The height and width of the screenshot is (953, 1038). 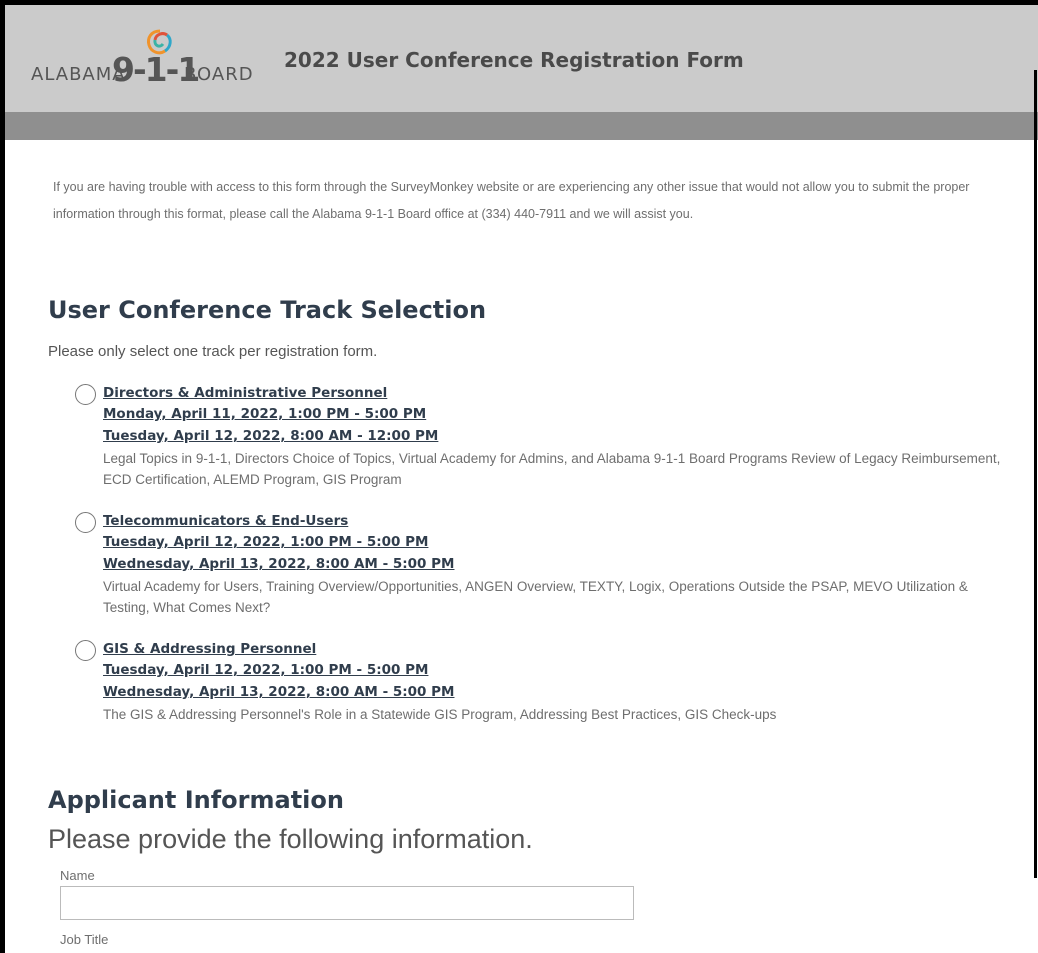 What do you see at coordinates (77, 875) in the screenshot?
I see `name-label: Name` at bounding box center [77, 875].